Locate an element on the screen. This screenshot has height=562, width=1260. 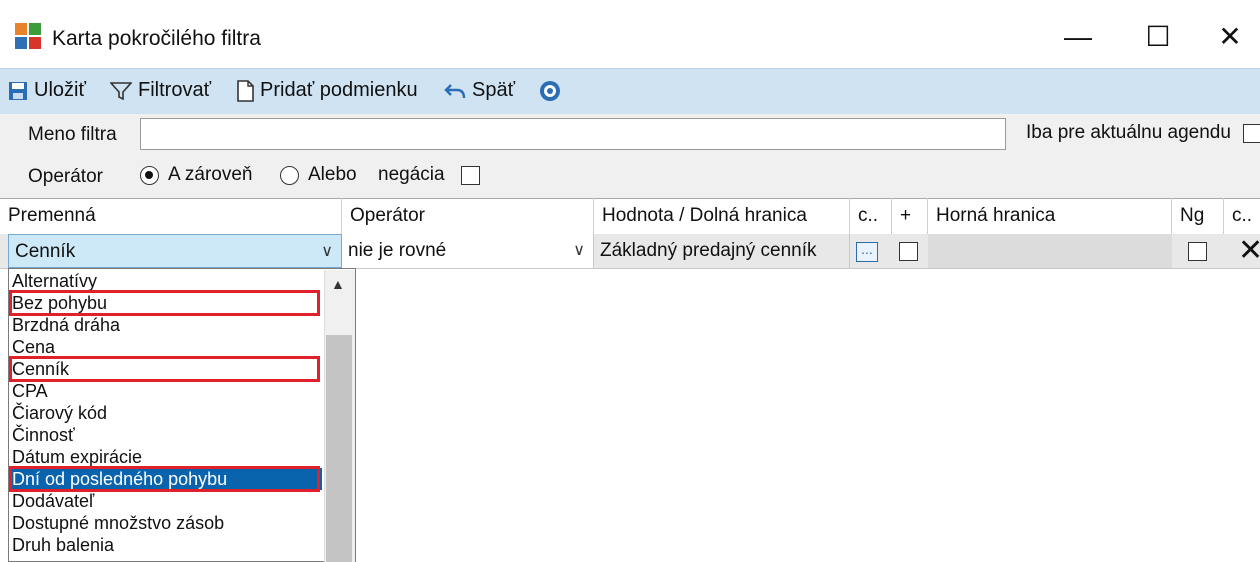
list-item: Dostupné množstvo zásob is located at coordinates (166, 523).